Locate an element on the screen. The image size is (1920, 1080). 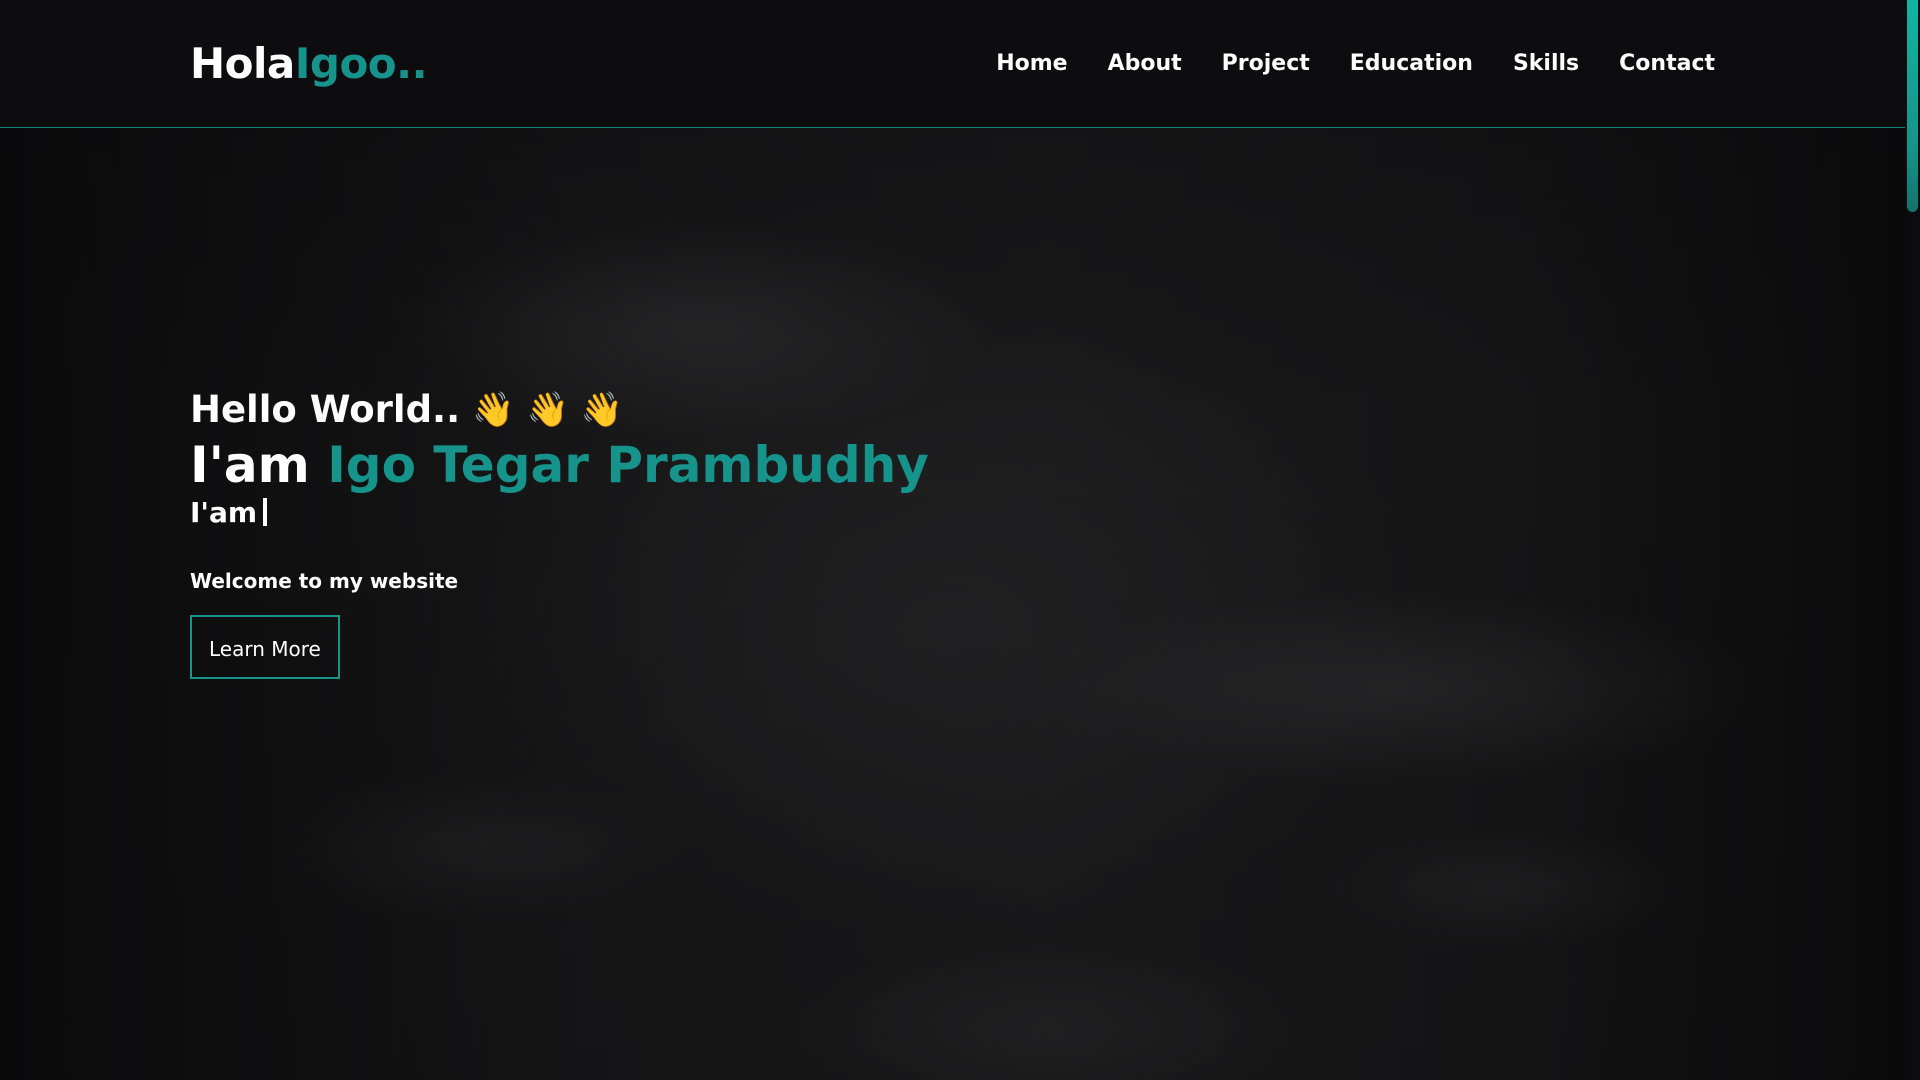
nav-home-link: Home is located at coordinates (1031, 64).